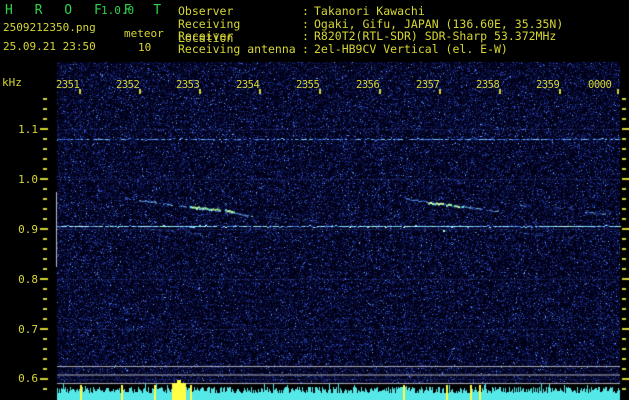 This screenshot has width=629, height=400. Describe the element at coordinates (488, 85) in the screenshot. I see `time-tick-label: 2358` at that location.